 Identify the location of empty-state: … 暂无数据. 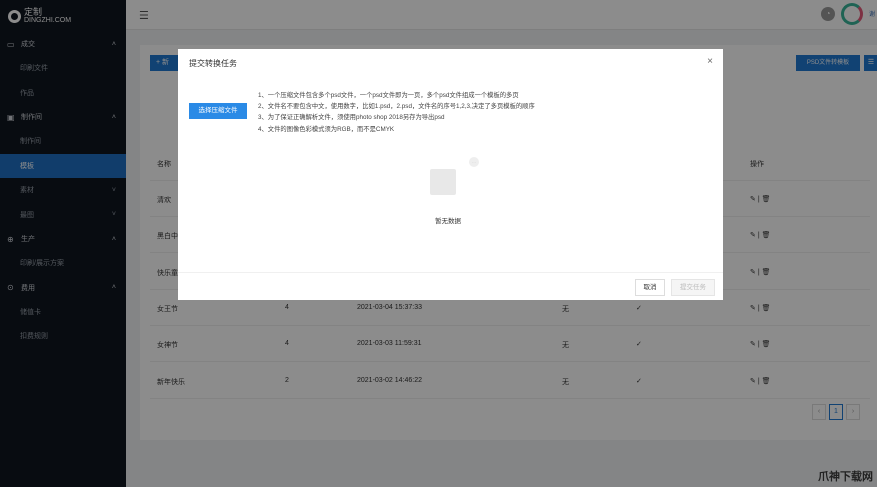
(480, 205).